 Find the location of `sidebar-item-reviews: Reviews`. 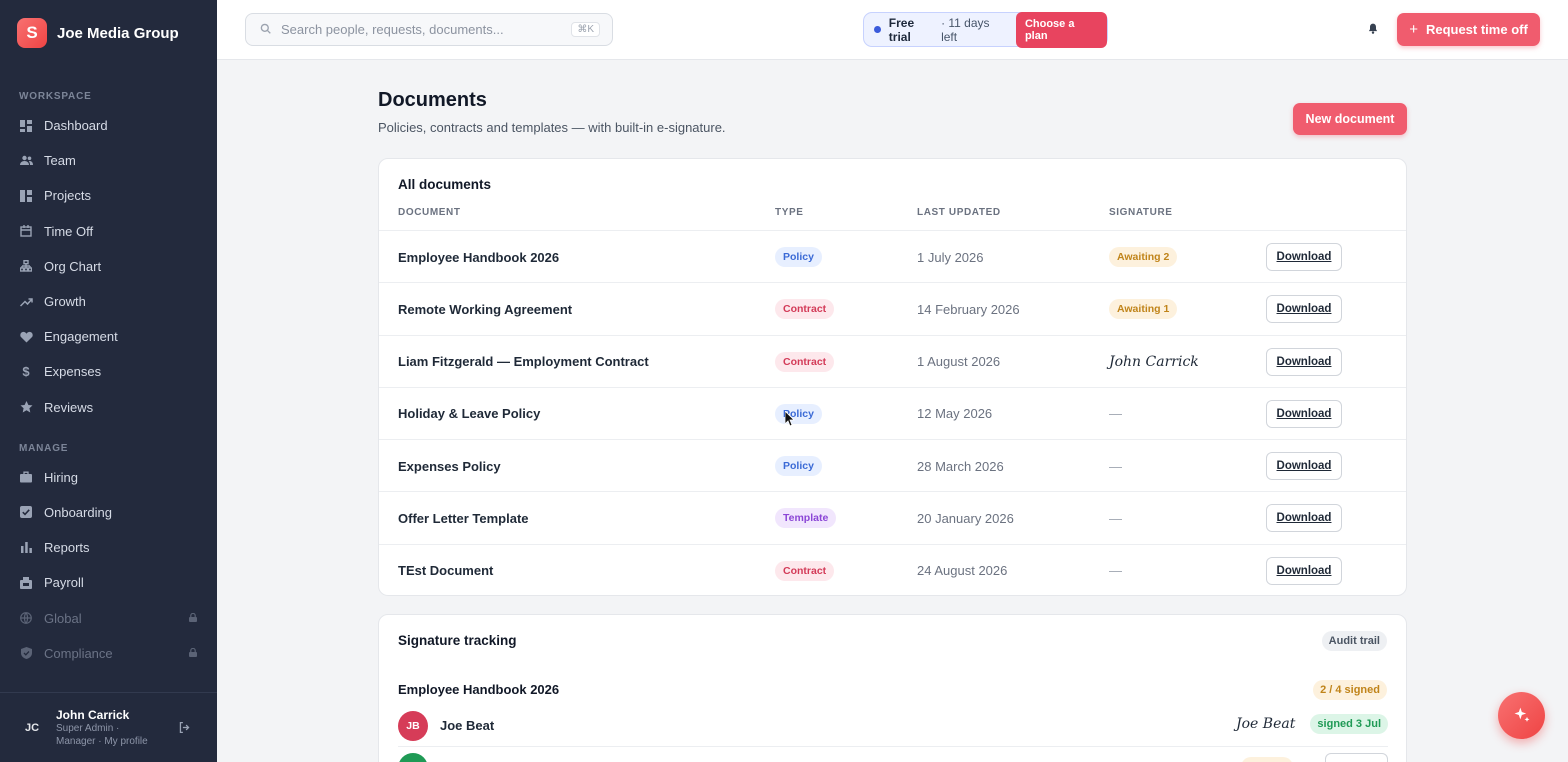

sidebar-item-reviews: Reviews is located at coordinates (108, 407).